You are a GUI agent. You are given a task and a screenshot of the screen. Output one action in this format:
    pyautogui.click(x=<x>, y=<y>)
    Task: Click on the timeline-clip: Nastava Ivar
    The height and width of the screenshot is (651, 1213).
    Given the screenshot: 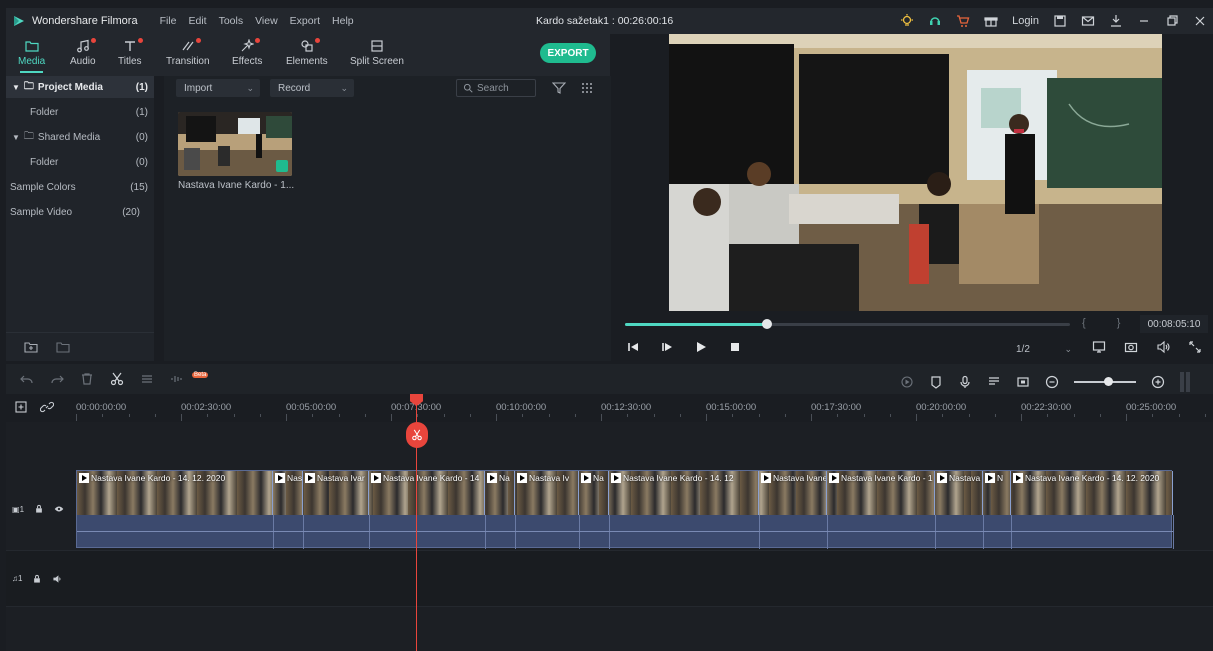 What is the action you would take?
    pyautogui.click(x=336, y=493)
    